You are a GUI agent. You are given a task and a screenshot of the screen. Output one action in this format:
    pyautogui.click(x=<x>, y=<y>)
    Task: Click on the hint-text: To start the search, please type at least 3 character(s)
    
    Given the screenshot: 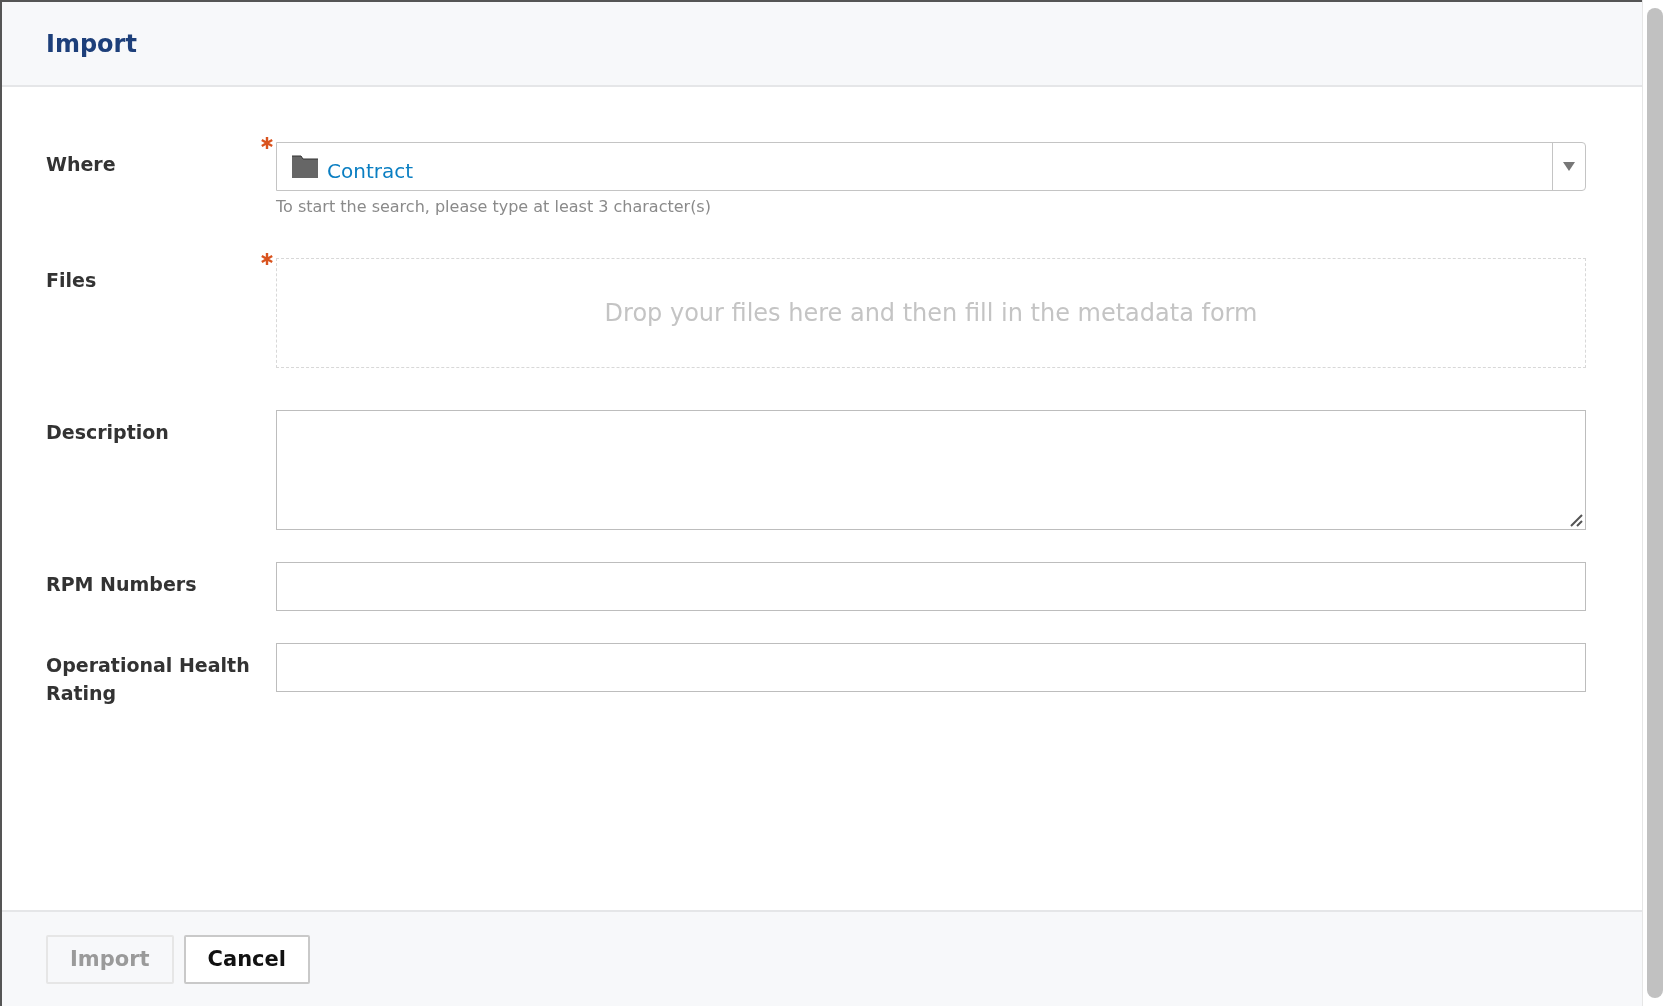 What is the action you would take?
    pyautogui.click(x=494, y=206)
    